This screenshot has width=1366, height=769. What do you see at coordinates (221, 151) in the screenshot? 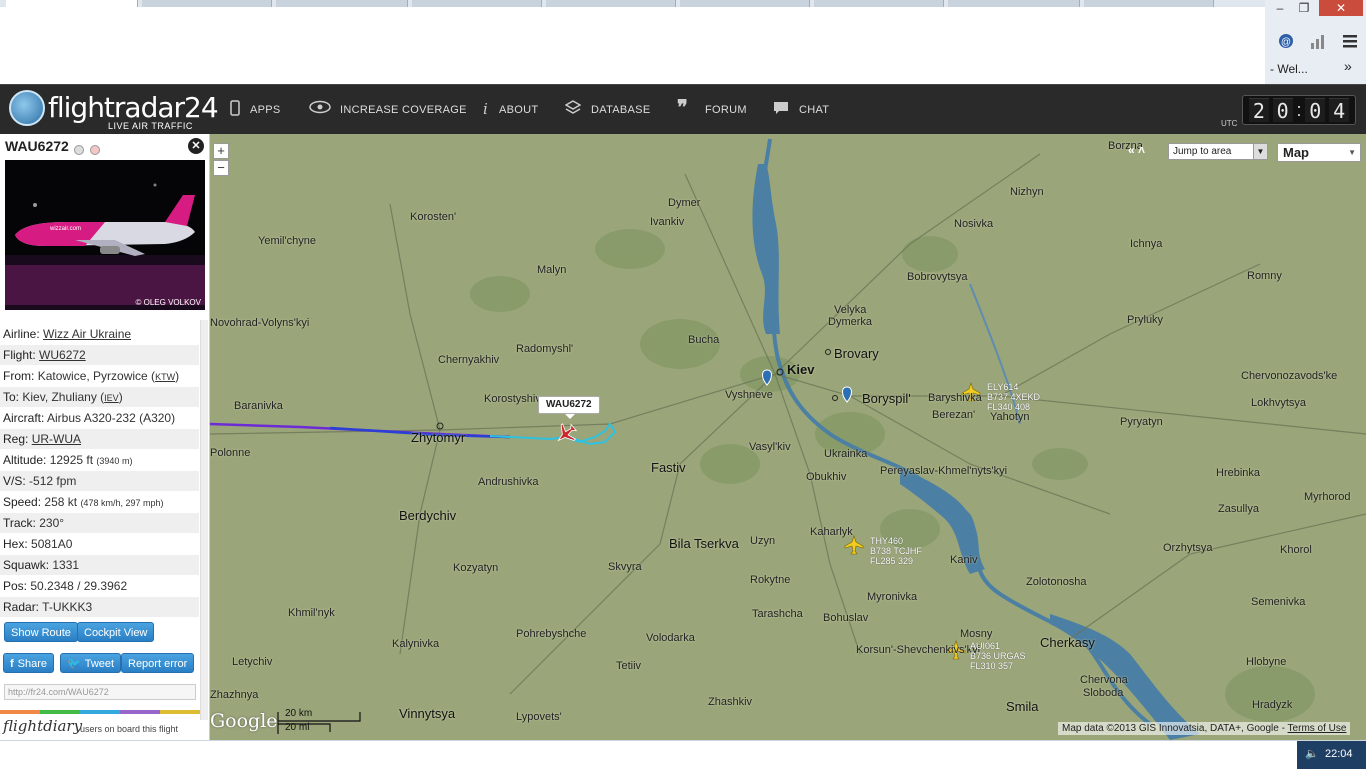
I see `zoom-in-button: +` at bounding box center [221, 151].